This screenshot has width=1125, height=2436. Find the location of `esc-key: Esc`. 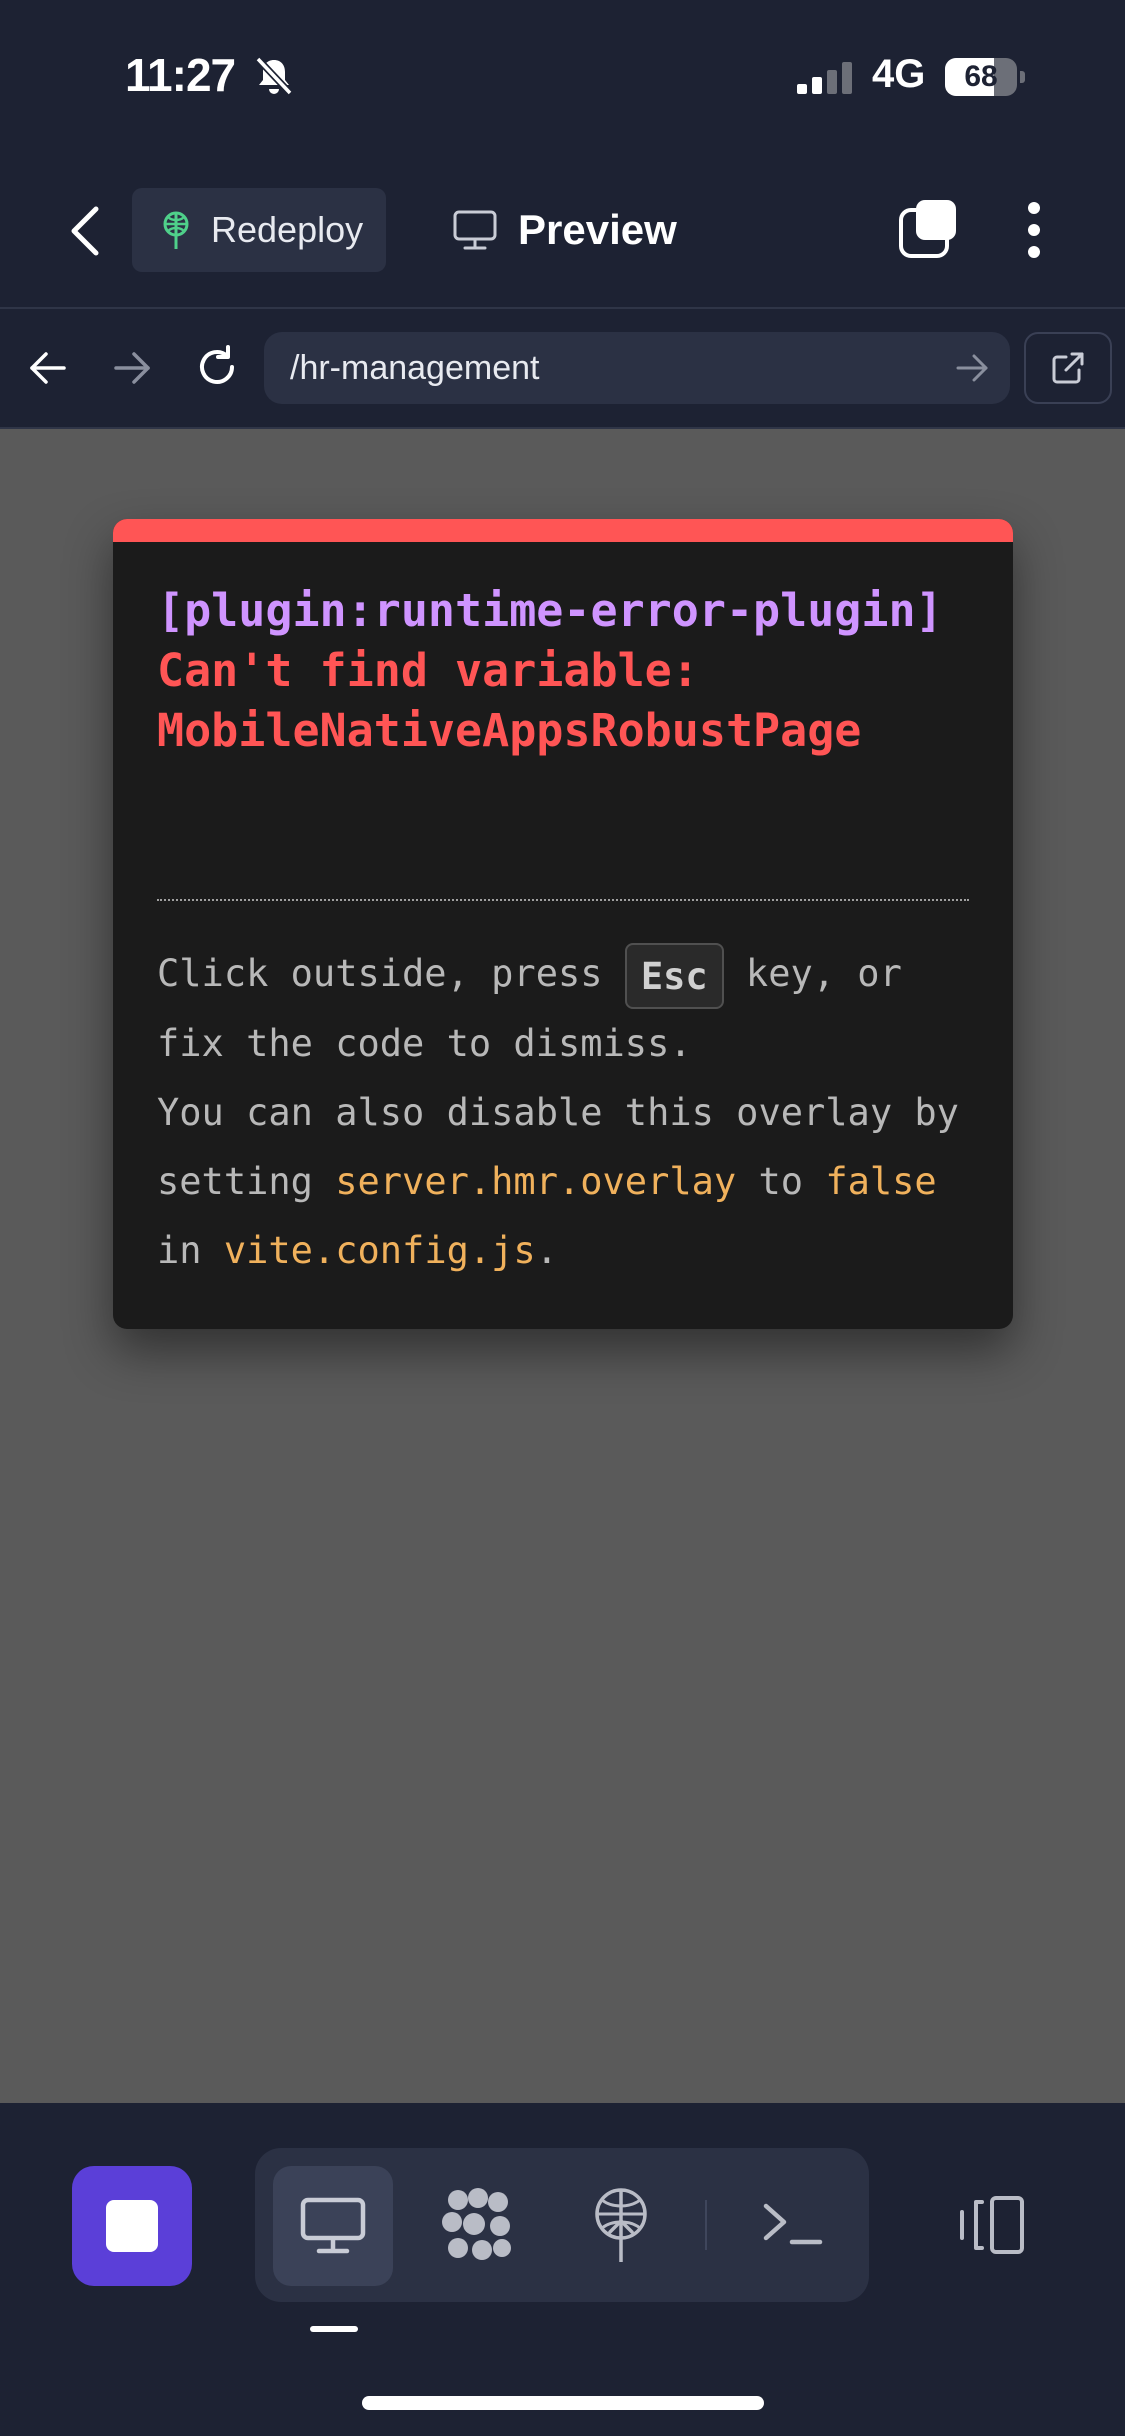

esc-key: Esc is located at coordinates (674, 975).